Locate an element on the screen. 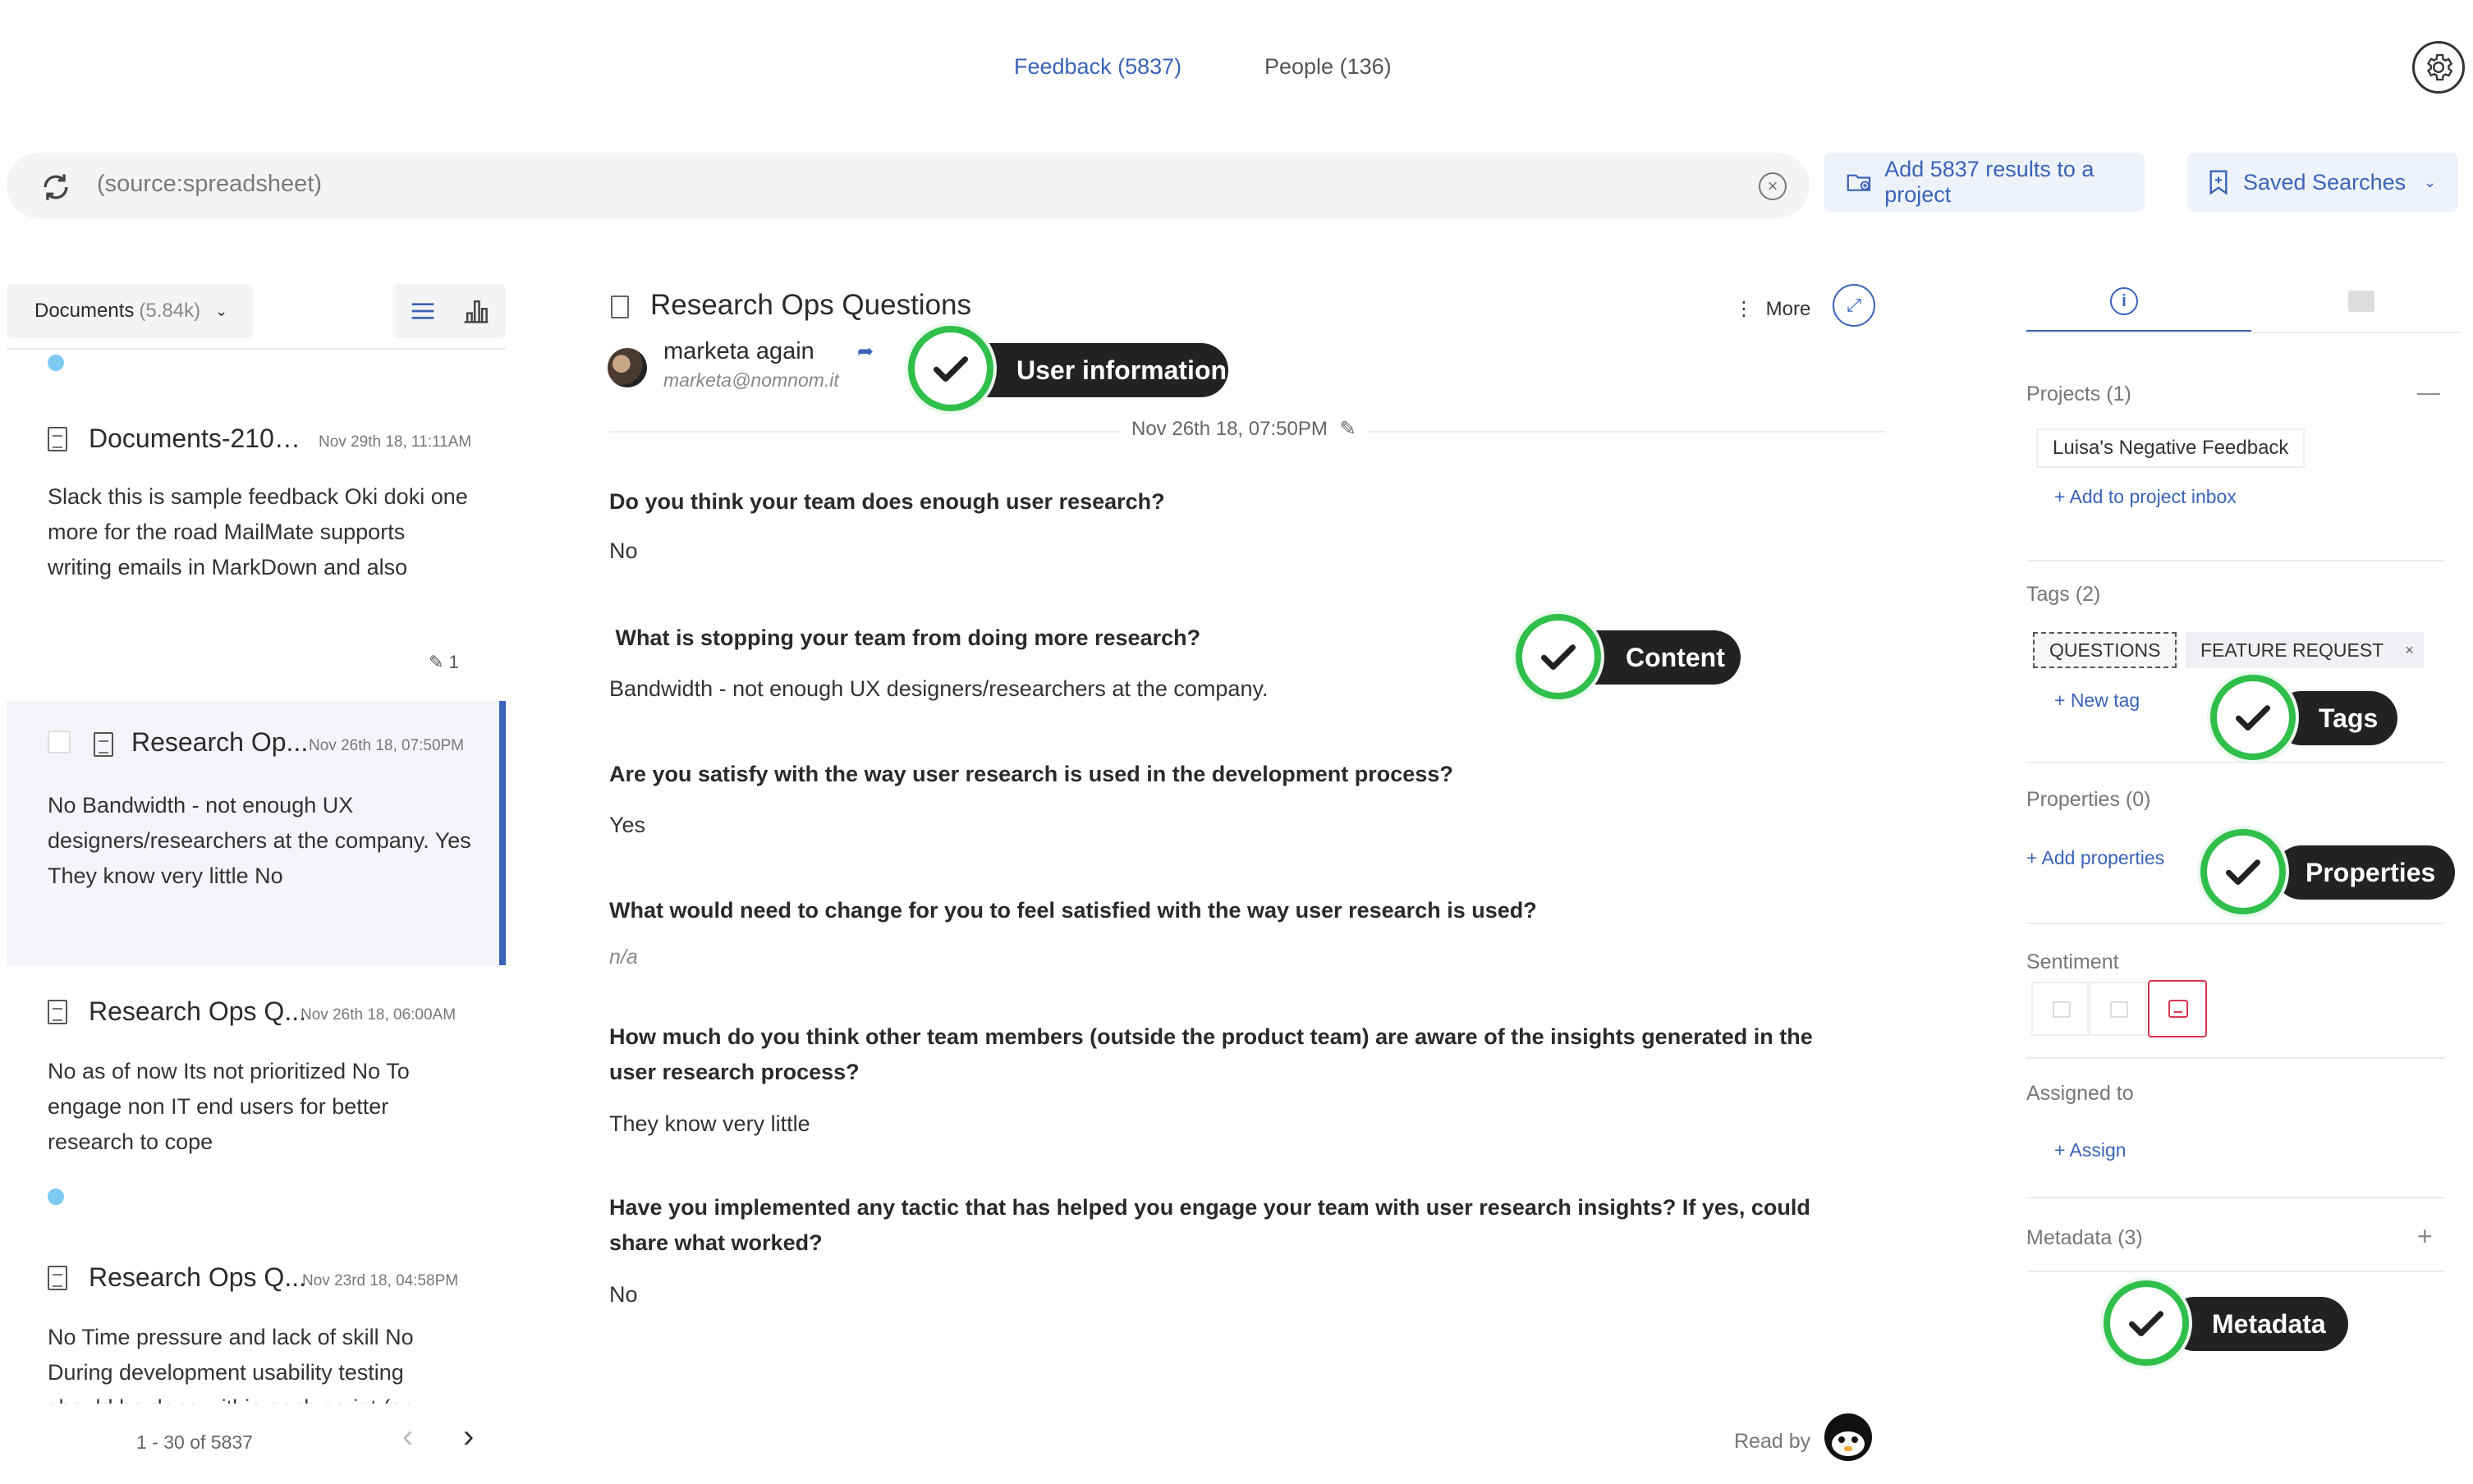  unread-dot is located at coordinates (56, 363).